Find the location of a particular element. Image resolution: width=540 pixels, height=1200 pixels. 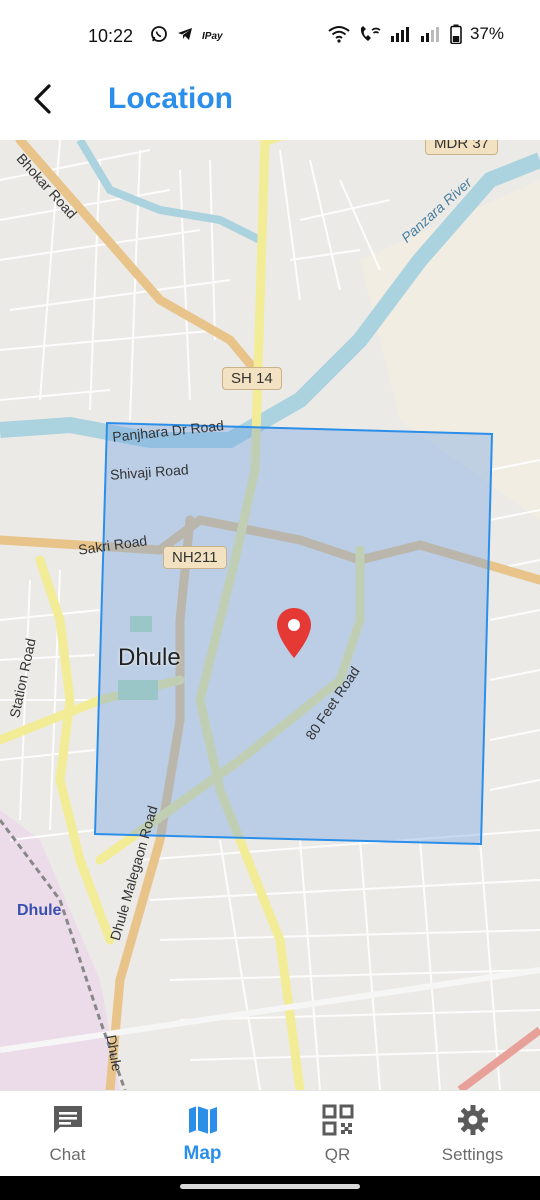

map-label-nh211: NH211 is located at coordinates (195, 557).